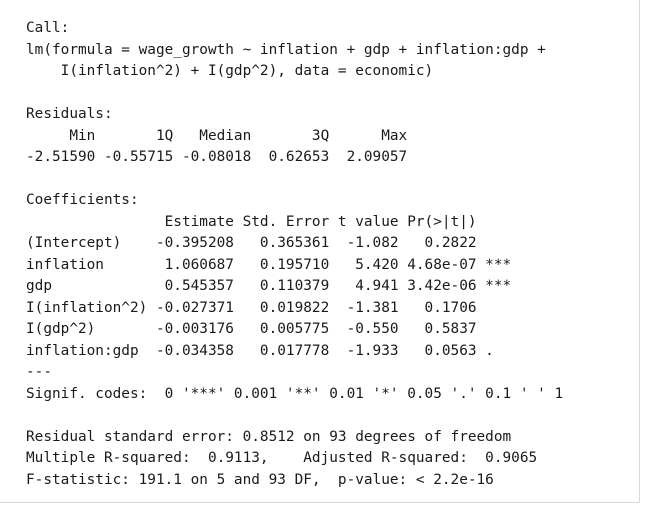 The height and width of the screenshot is (506, 650). What do you see at coordinates (39, 372) in the screenshot?
I see `output-line: ---` at bounding box center [39, 372].